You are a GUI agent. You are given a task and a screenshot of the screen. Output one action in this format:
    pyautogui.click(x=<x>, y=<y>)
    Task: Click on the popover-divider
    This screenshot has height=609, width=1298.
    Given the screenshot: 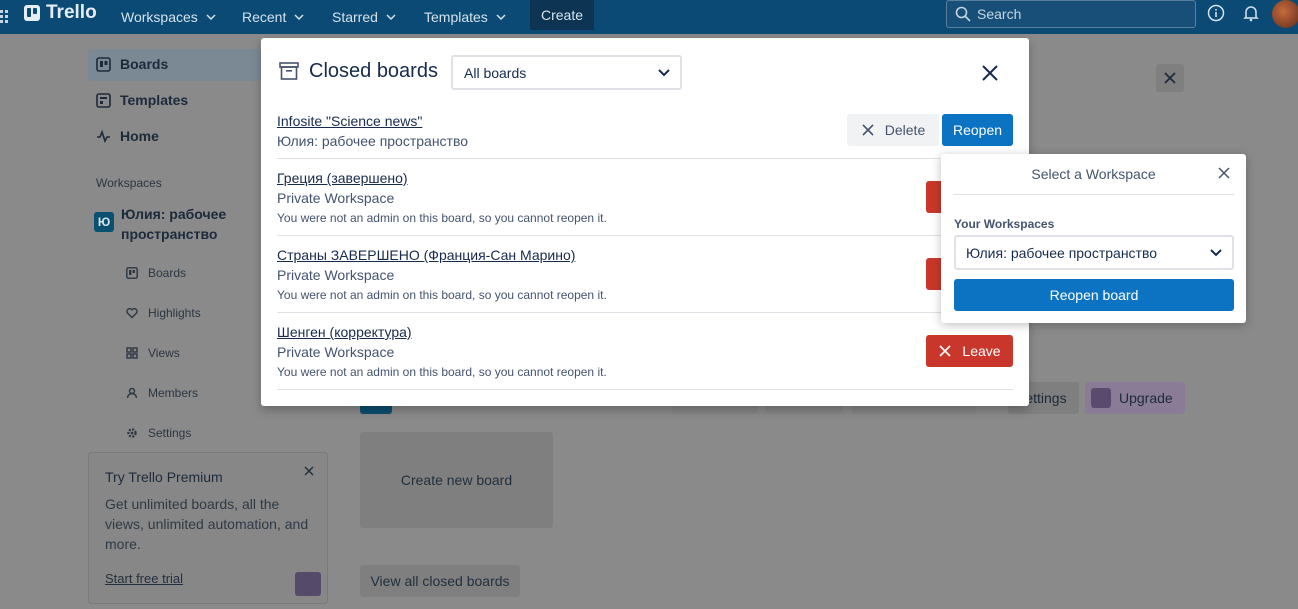 What is the action you would take?
    pyautogui.click(x=1093, y=194)
    